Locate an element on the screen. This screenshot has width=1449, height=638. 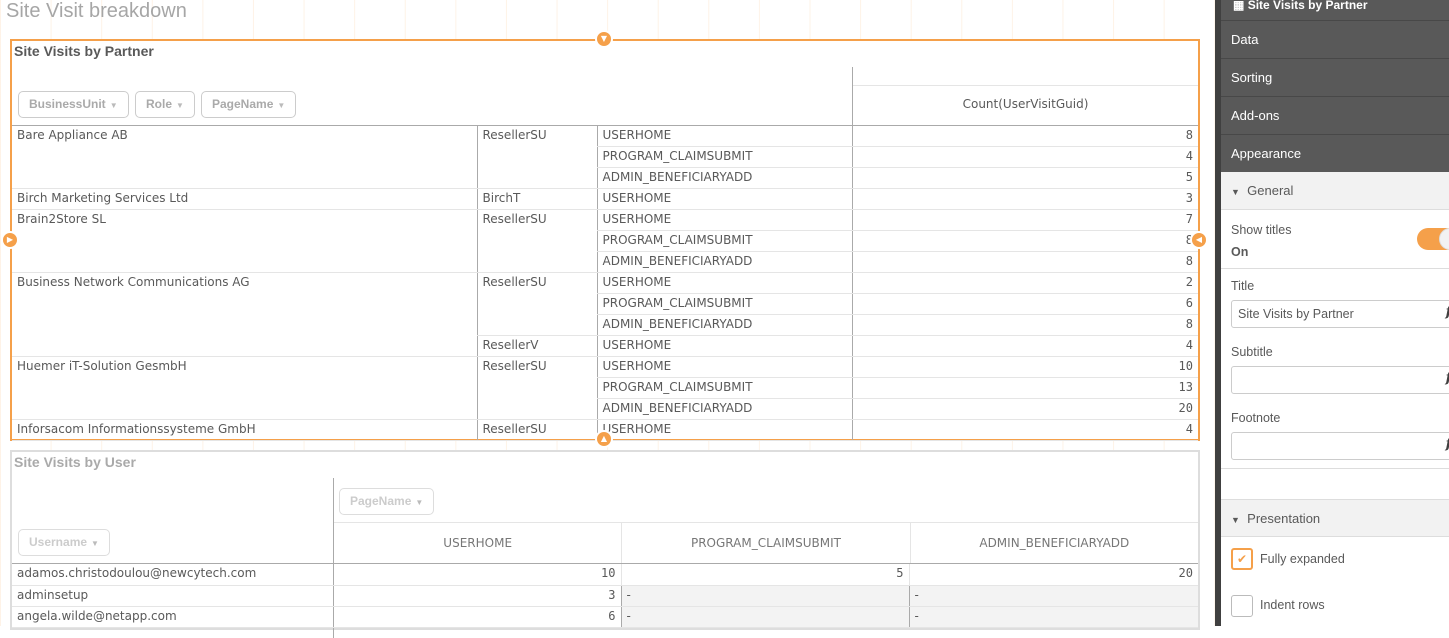
partner-cell: Bare Appliance AB is located at coordinates (244, 157).